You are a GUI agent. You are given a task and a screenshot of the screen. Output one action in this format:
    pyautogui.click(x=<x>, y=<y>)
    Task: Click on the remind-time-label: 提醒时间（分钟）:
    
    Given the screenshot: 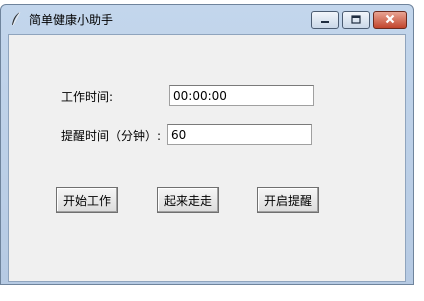 What is the action you would take?
    pyautogui.click(x=111, y=136)
    